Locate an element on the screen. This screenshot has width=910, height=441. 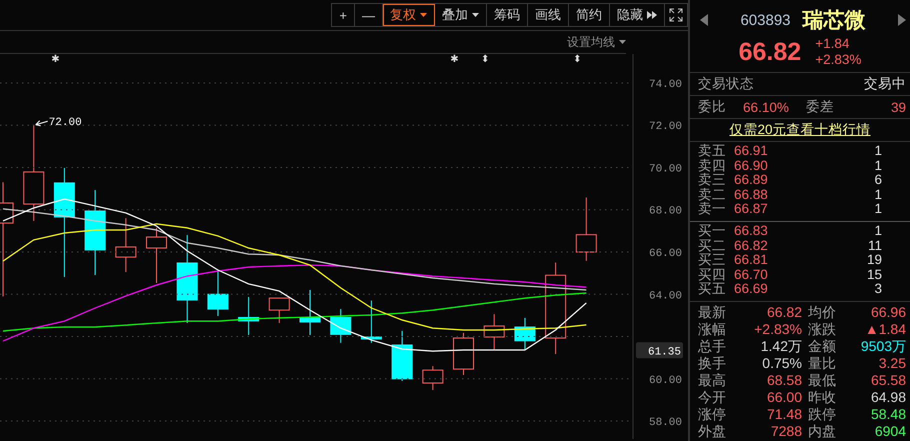
order-price: 66.70 is located at coordinates (751, 275).